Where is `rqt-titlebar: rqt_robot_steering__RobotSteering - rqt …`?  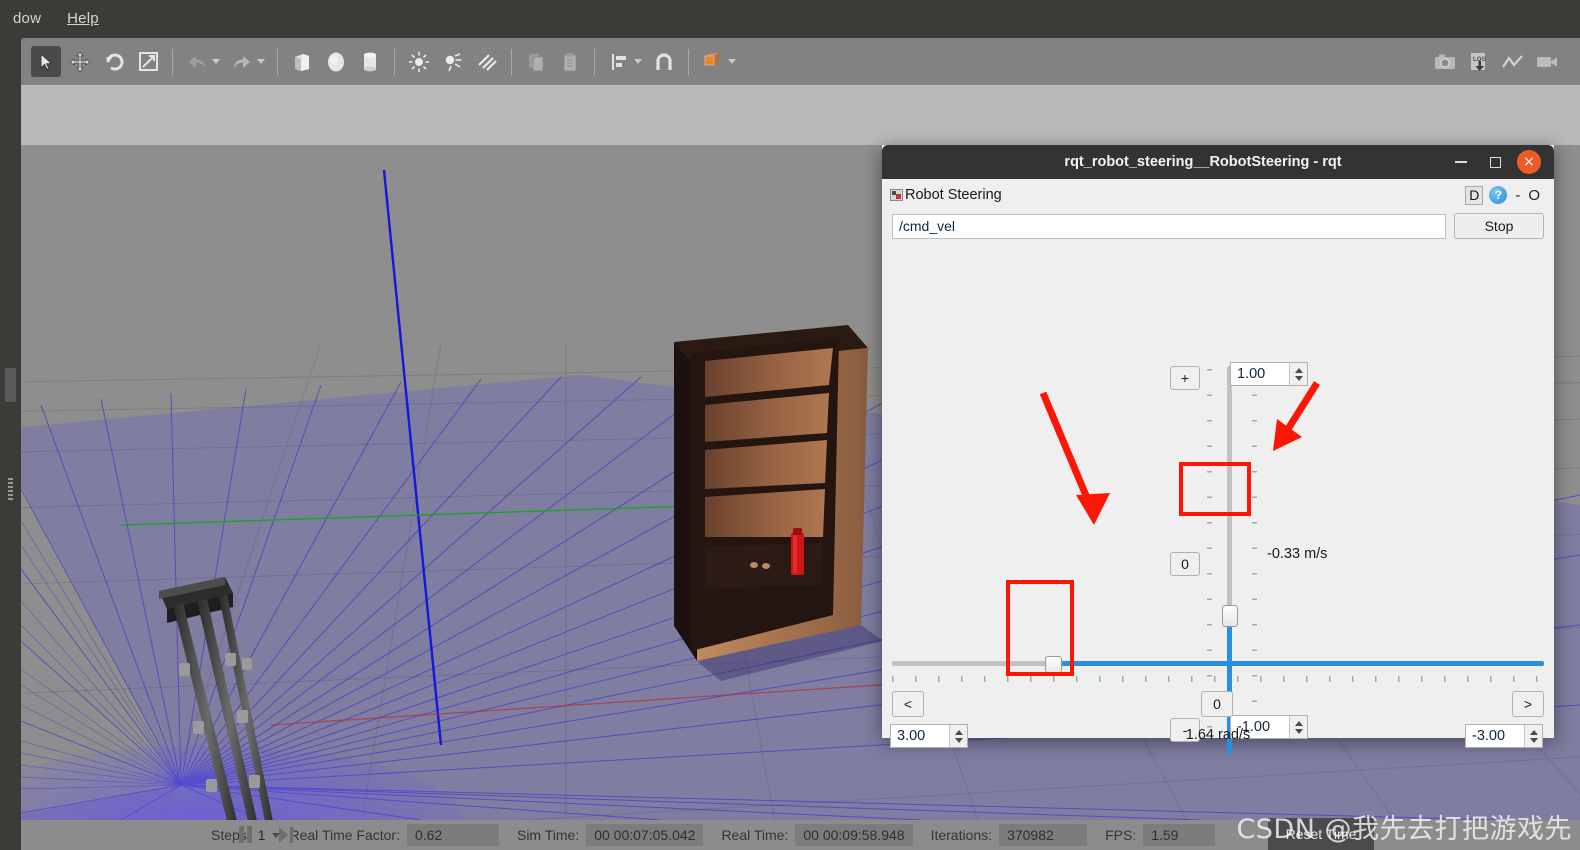
rqt-titlebar: rqt_robot_steering__RobotSteering - rqt … is located at coordinates (1218, 162).